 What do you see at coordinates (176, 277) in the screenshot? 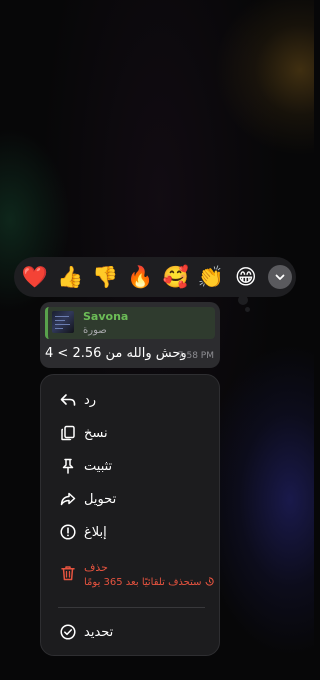
I see `reaction-smiling-face-with-hearts: 🥰` at bounding box center [176, 277].